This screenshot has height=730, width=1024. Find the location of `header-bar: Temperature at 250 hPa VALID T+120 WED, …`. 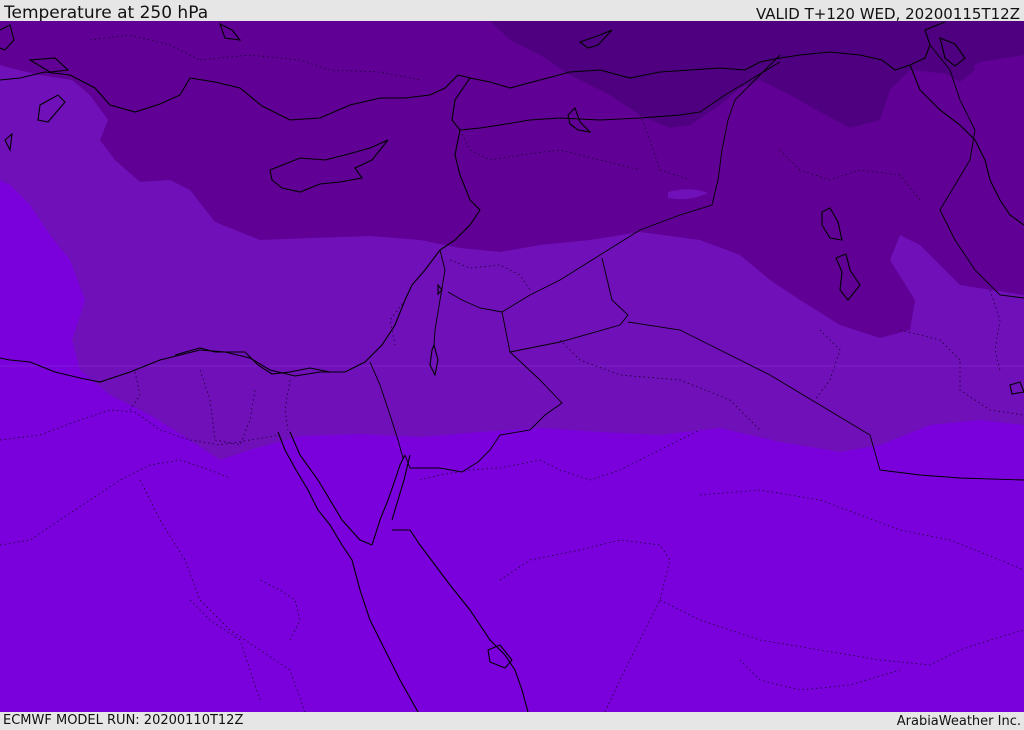

header-bar: Temperature at 250 hPa VALID T+120 WED, … is located at coordinates (512, 11).